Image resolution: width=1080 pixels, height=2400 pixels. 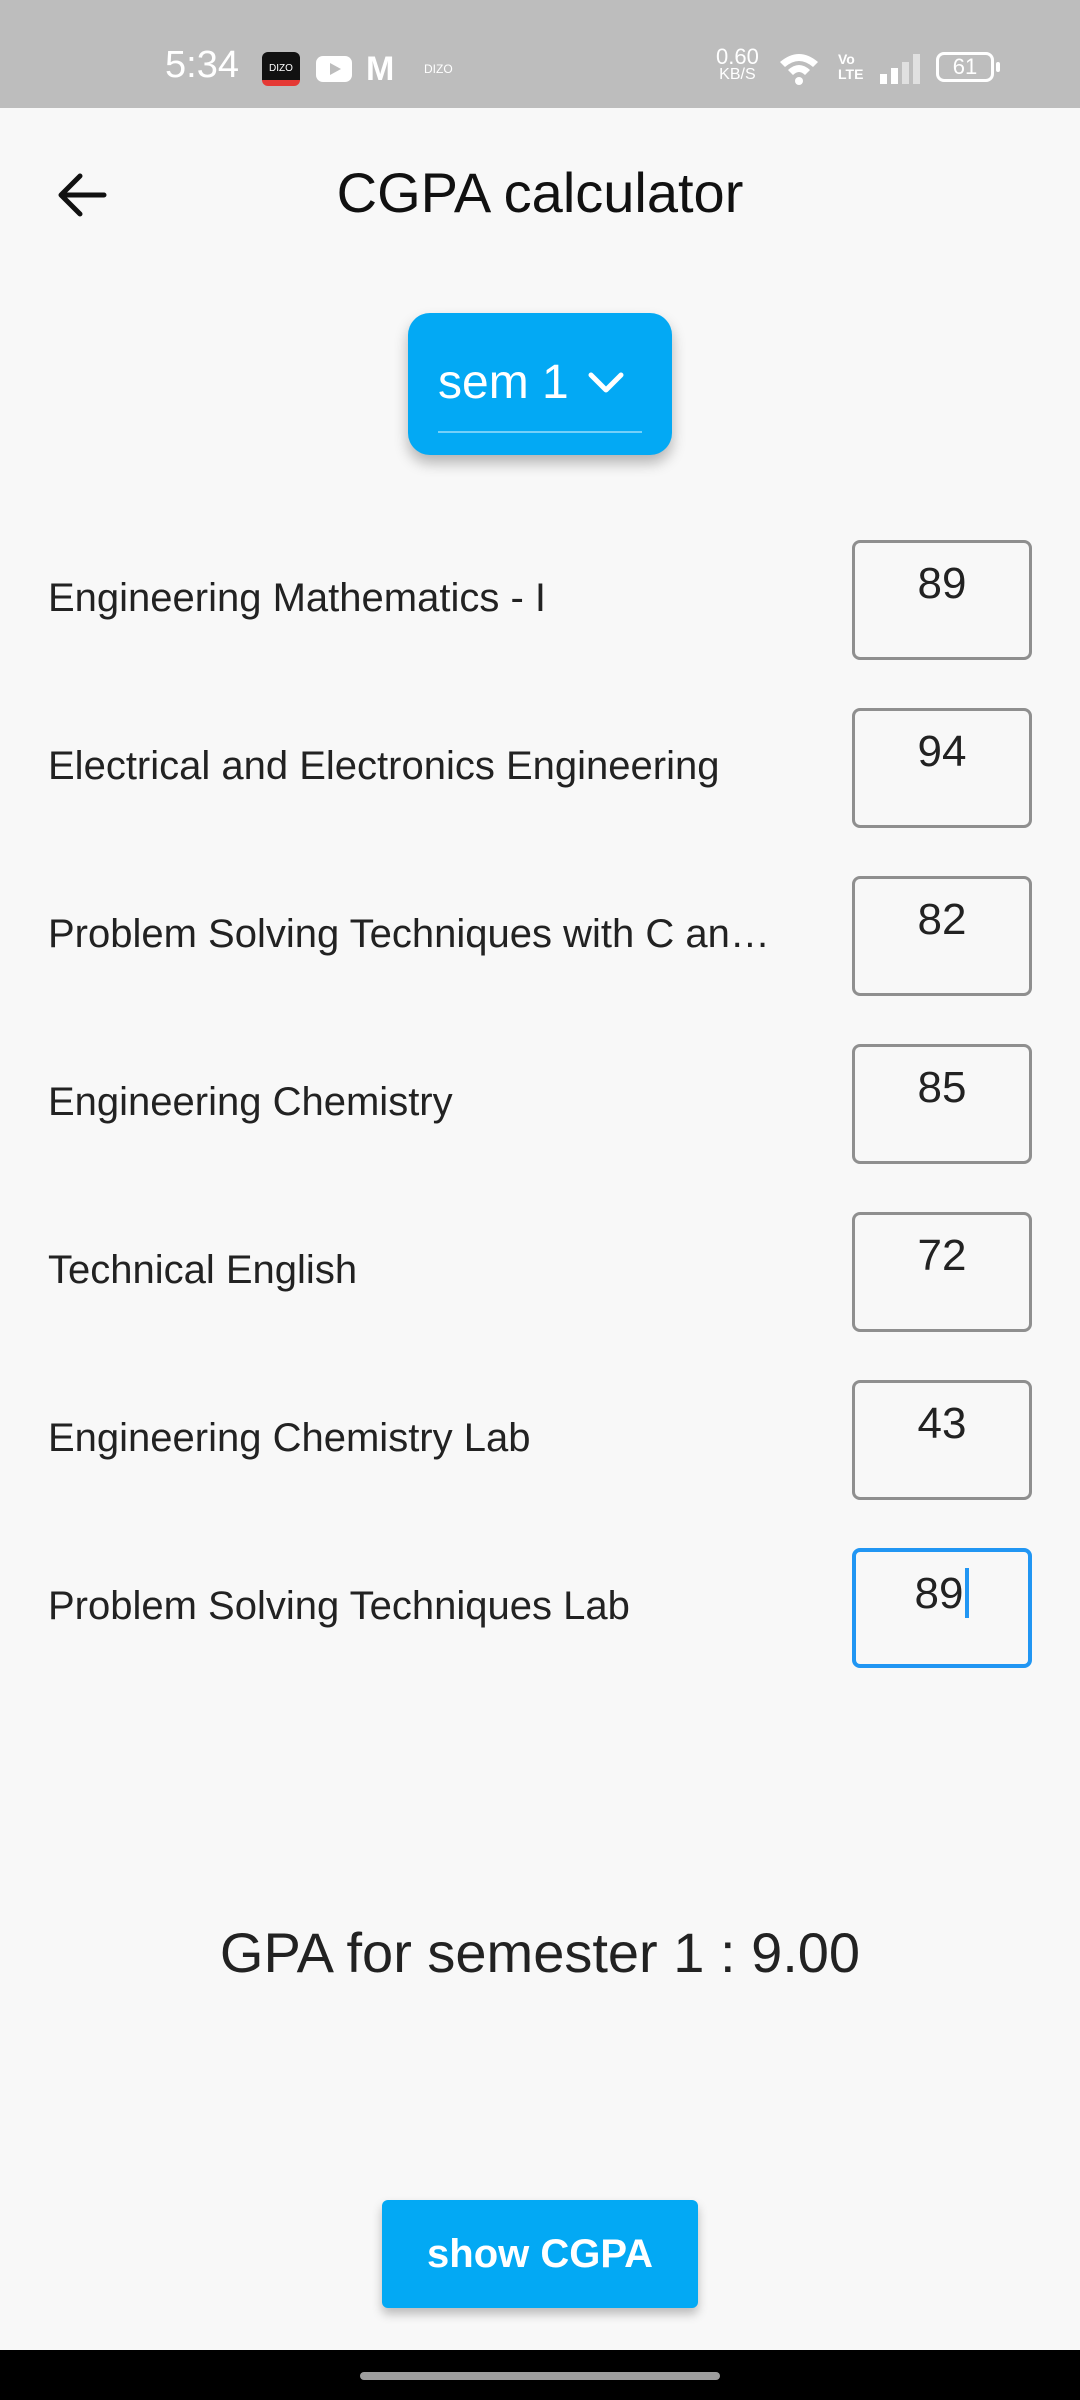 What do you see at coordinates (297, 598) in the screenshot?
I see `subject-name: Engineering Mathematics - I` at bounding box center [297, 598].